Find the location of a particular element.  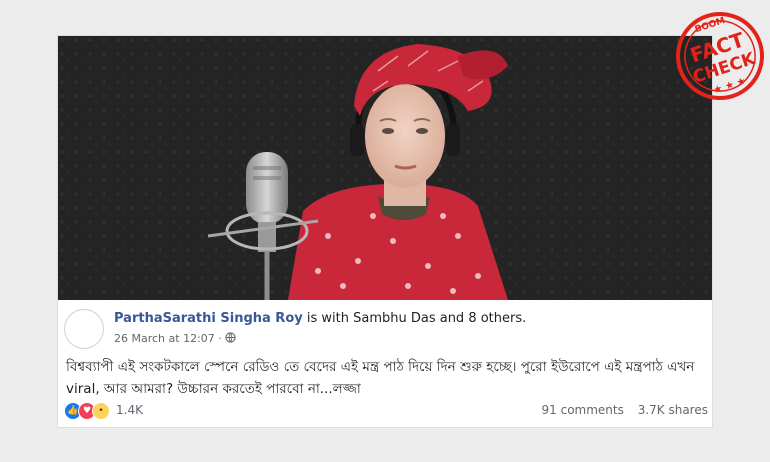

author-link: ParthaSarathi Singha Roy is located at coordinates (208, 318).